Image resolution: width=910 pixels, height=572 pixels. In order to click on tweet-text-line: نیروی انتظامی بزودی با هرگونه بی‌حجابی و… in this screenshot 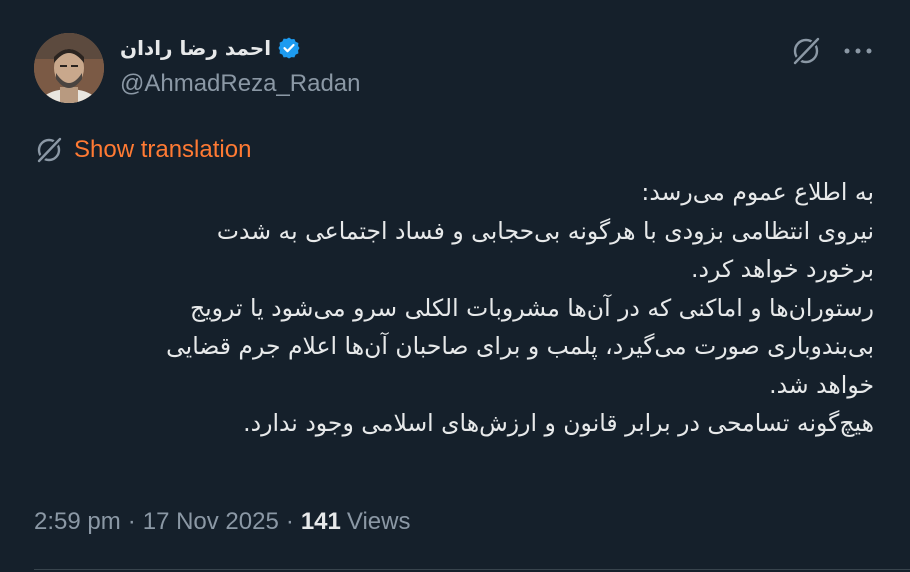, I will do `click(545, 230)`.